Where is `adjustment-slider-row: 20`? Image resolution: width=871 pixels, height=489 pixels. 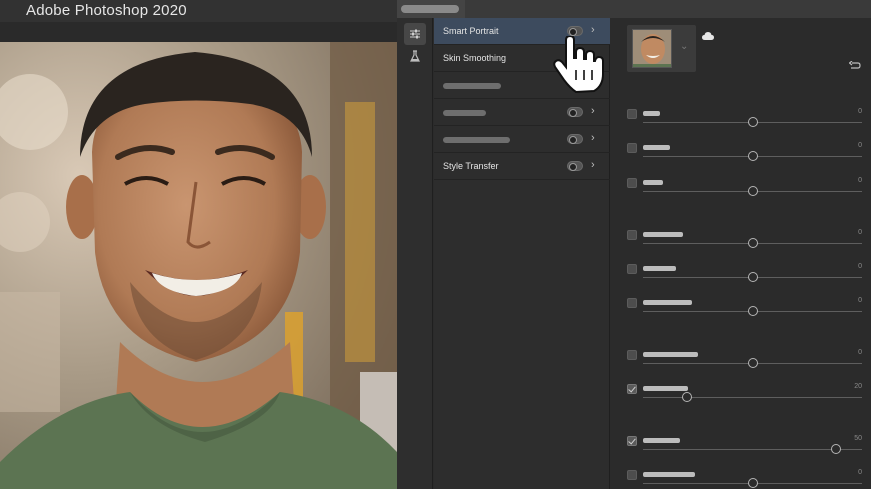 adjustment-slider-row: 20 is located at coordinates (746, 396).